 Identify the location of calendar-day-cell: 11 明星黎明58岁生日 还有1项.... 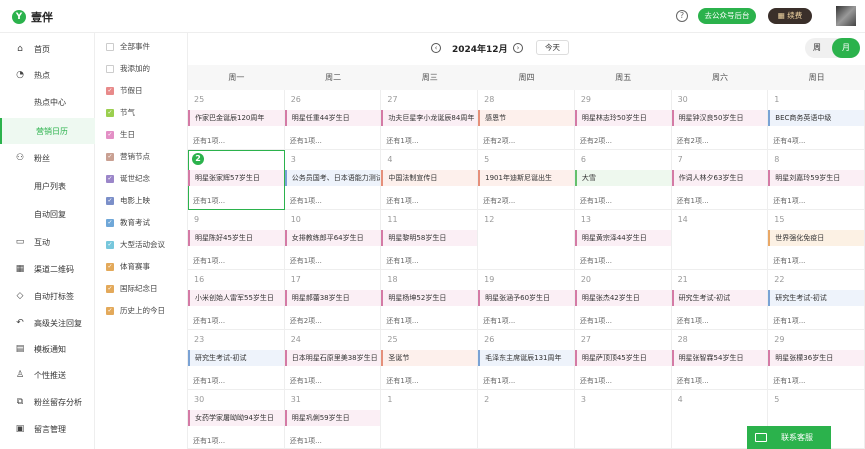
(430, 240).